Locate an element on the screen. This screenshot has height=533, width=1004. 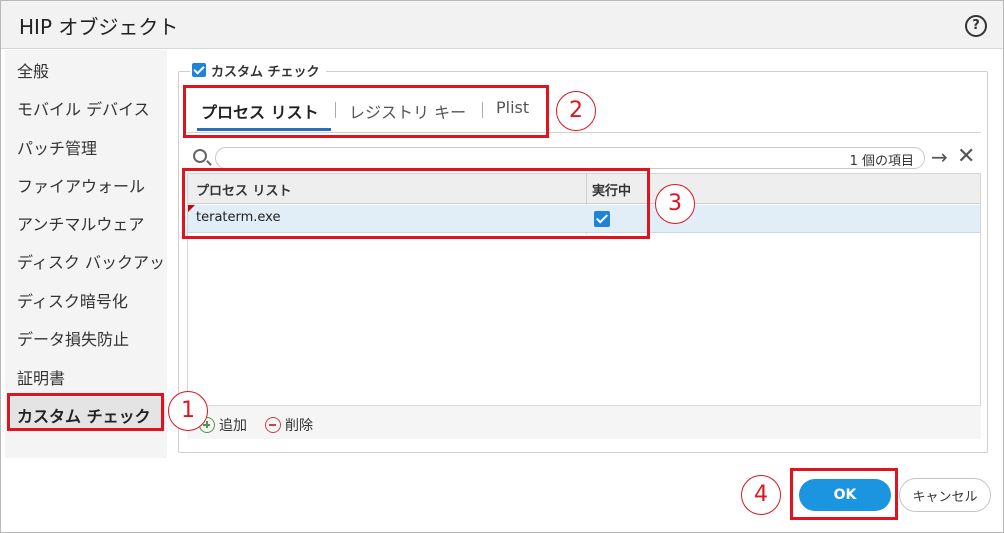
sidebar-item-mobile-device: モバイル デバイス is located at coordinates (92, 108).